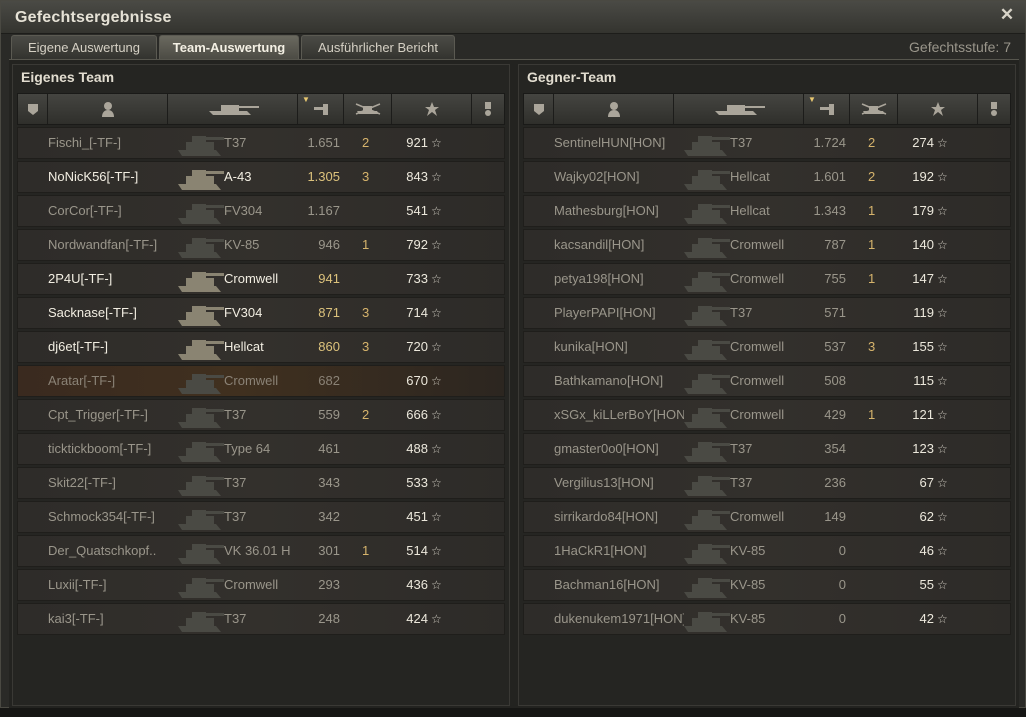 The image size is (1026, 717). What do you see at coordinates (261, 551) in the screenshot?
I see `player-row: Der_Quatschkopf.. VK 36.01 H 301 1 514 ☆` at bounding box center [261, 551].